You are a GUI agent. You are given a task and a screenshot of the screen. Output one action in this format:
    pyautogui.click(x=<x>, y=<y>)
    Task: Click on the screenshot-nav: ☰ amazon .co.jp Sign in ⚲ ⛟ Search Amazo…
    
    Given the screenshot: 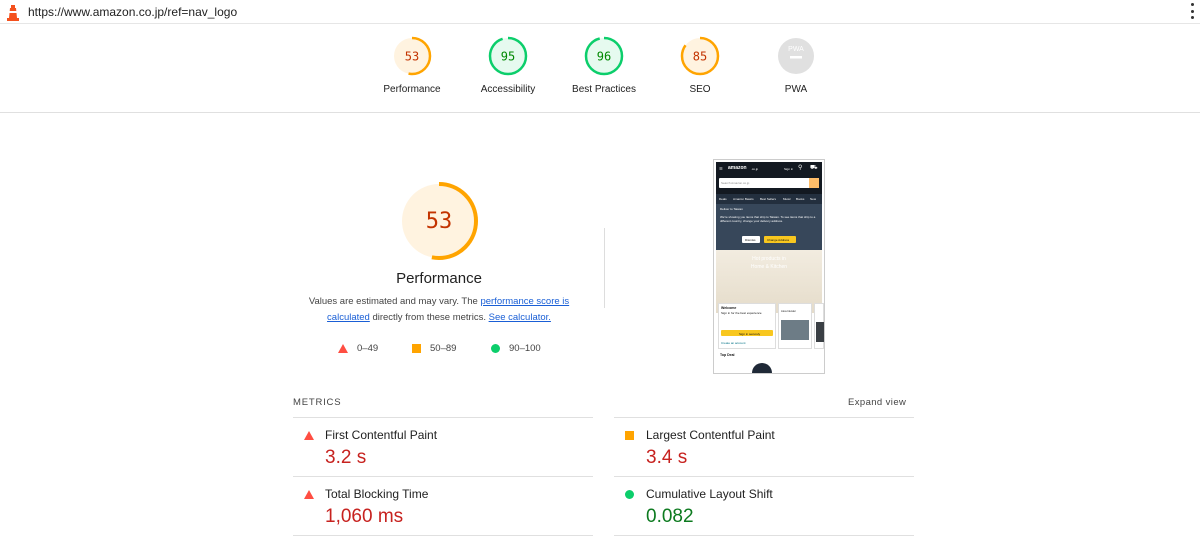 What is the action you would take?
    pyautogui.click(x=769, y=178)
    